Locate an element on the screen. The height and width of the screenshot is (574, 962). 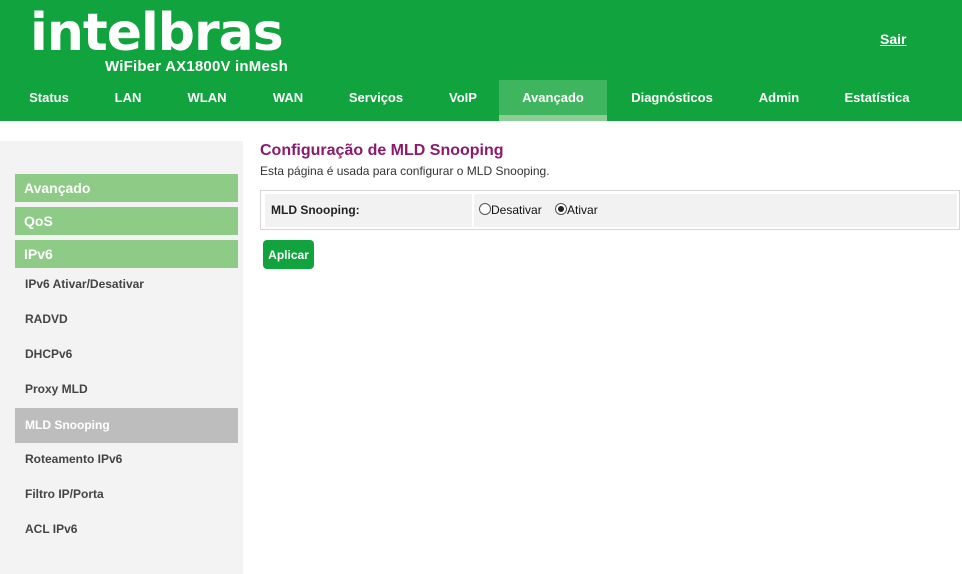
page-title: Configuração de MLD Snooping is located at coordinates (382, 150).